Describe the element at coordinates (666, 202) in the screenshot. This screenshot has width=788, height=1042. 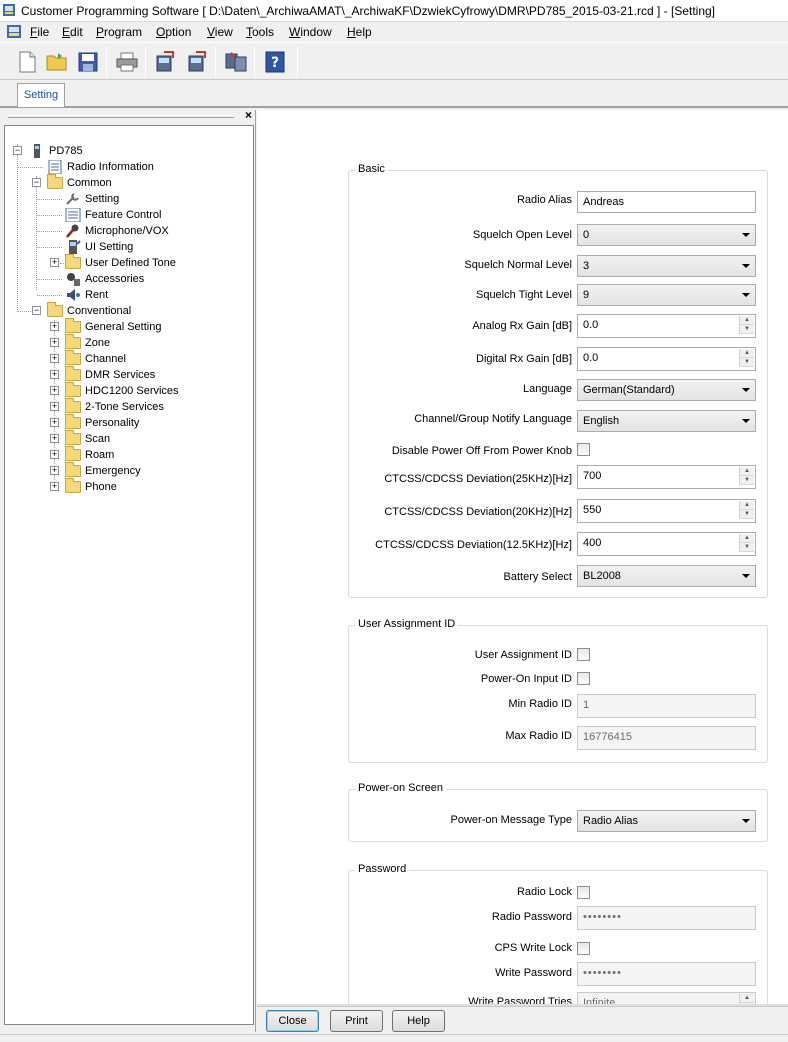
I see `radio-alias-input: Andreas` at that location.